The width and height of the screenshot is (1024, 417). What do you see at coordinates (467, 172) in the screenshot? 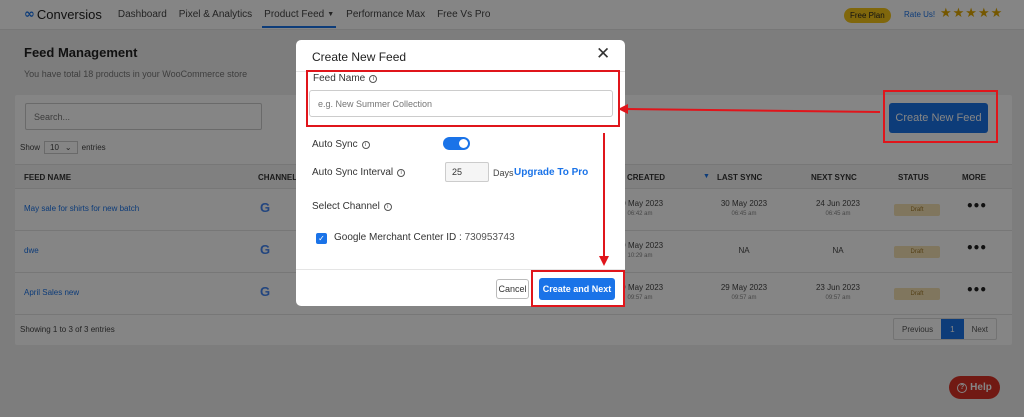
I see `auto-sync-interval-input` at bounding box center [467, 172].